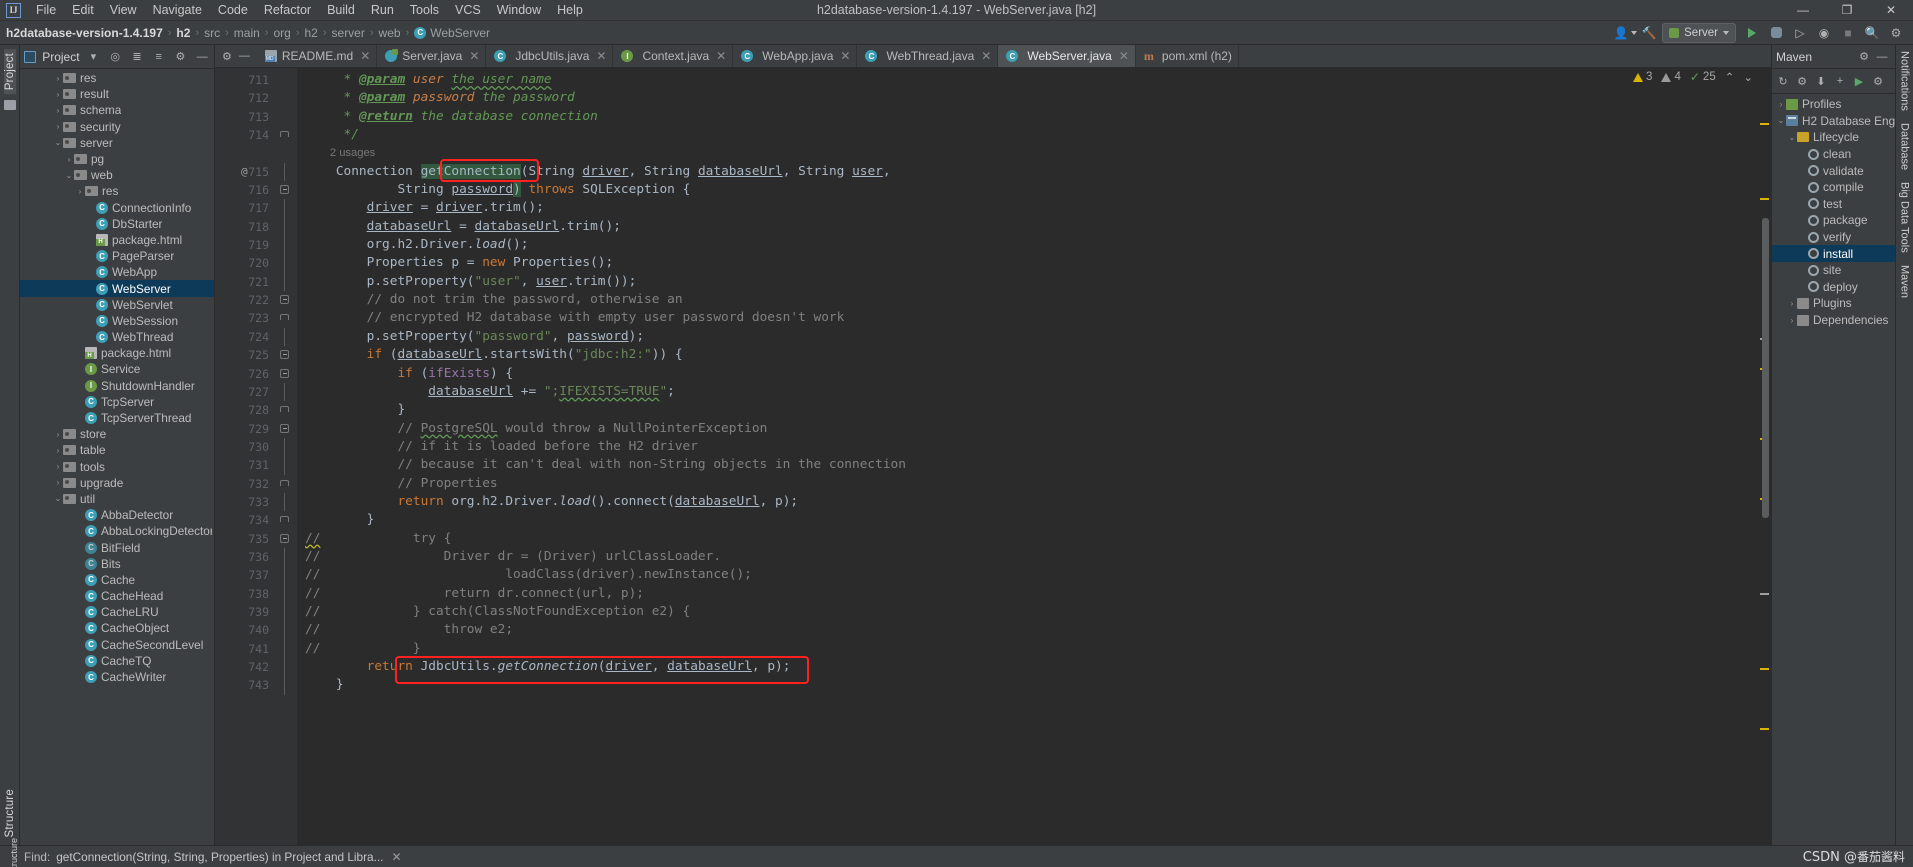 The width and height of the screenshot is (1913, 867). Describe the element at coordinates (1833, 253) in the screenshot. I see `maven-tree-item: install` at that location.